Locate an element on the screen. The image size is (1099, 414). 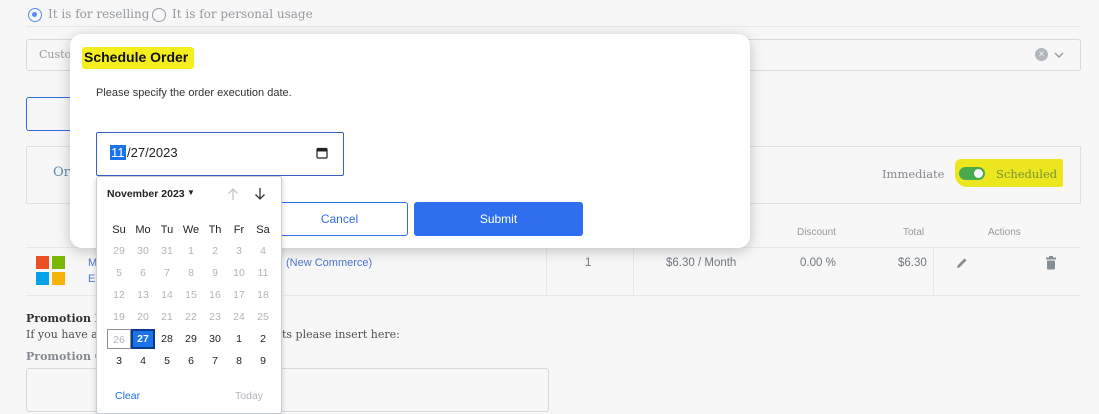
weekday-header: Su is located at coordinates (119, 230).